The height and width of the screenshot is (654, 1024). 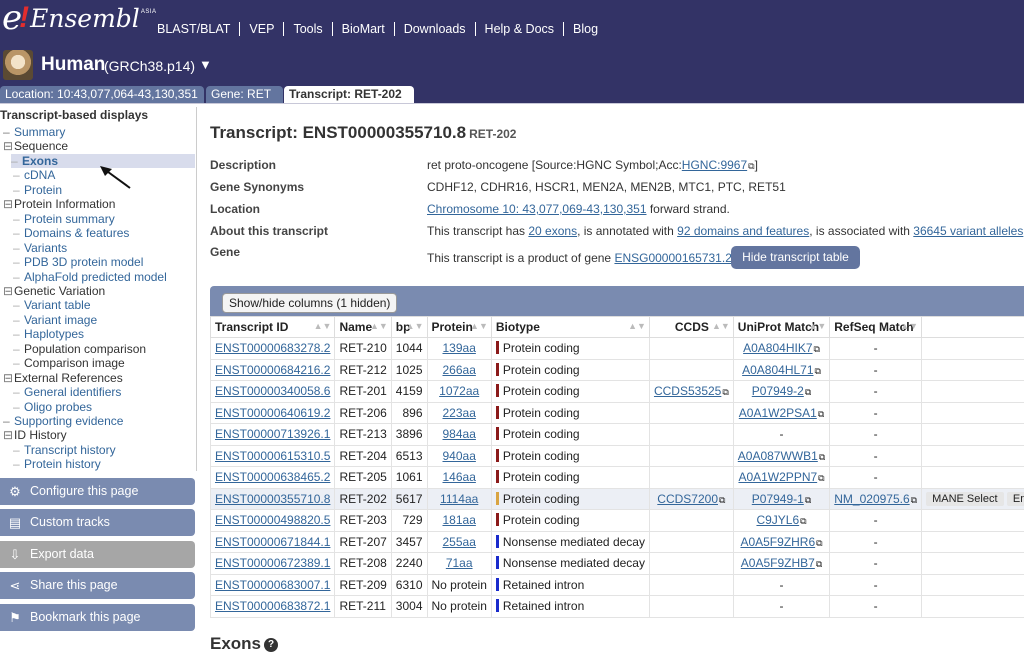 What do you see at coordinates (225, 252) in the screenshot?
I see `gene-label: Gene` at bounding box center [225, 252].